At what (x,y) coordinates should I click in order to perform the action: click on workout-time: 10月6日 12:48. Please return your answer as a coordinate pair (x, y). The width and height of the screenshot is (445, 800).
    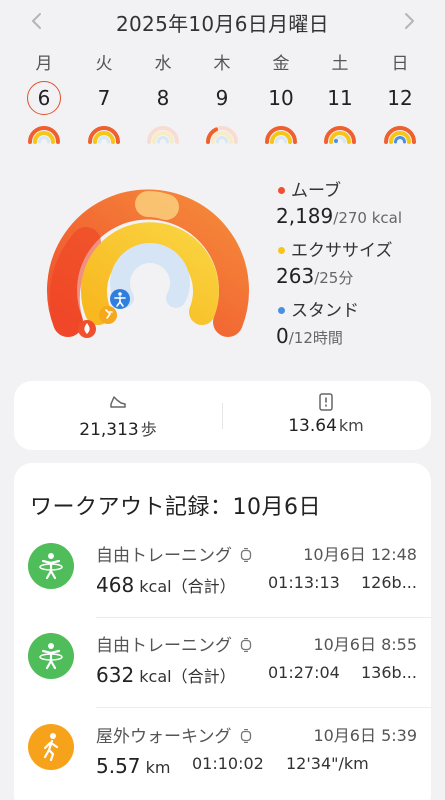
    Looking at the image, I should click on (360, 554).